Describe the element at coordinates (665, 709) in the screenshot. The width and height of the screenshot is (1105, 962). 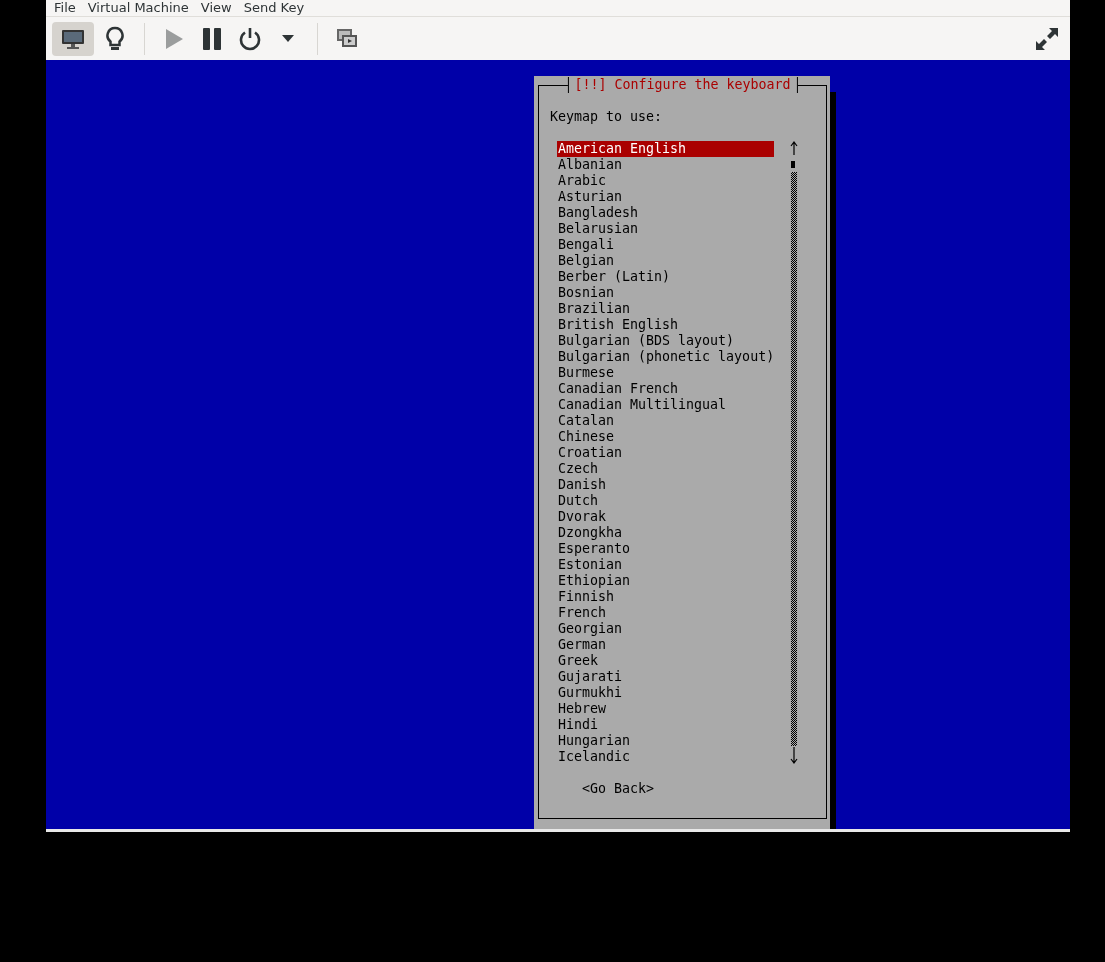
I see `keymap-option: Hebrew` at that location.